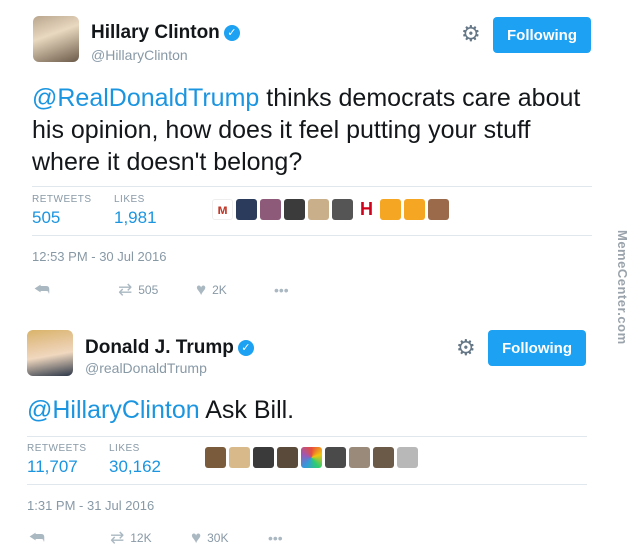 The height and width of the screenshot is (557, 632). I want to click on likes-count: 30,162, so click(135, 467).